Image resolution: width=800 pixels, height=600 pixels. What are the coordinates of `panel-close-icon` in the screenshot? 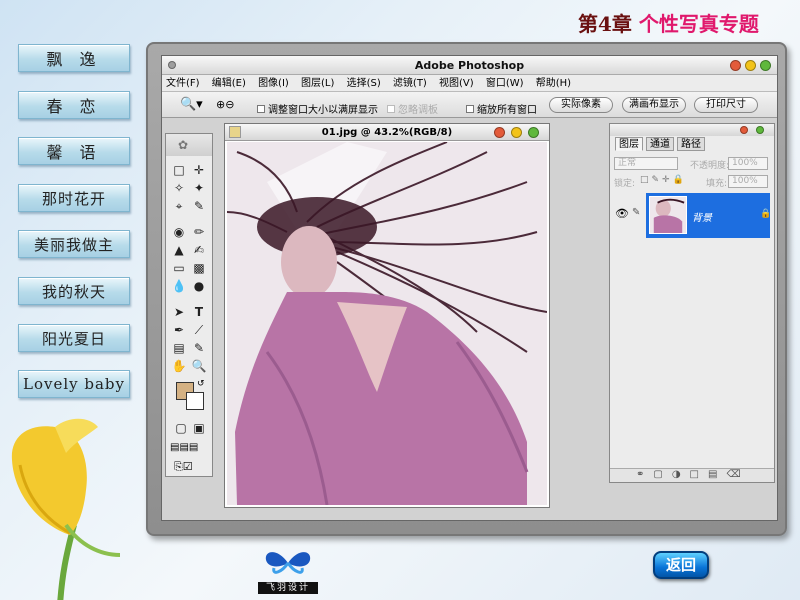 It's located at (744, 130).